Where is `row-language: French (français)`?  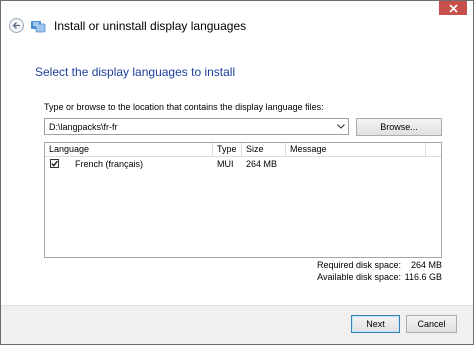 row-language: French (français) is located at coordinates (109, 164).